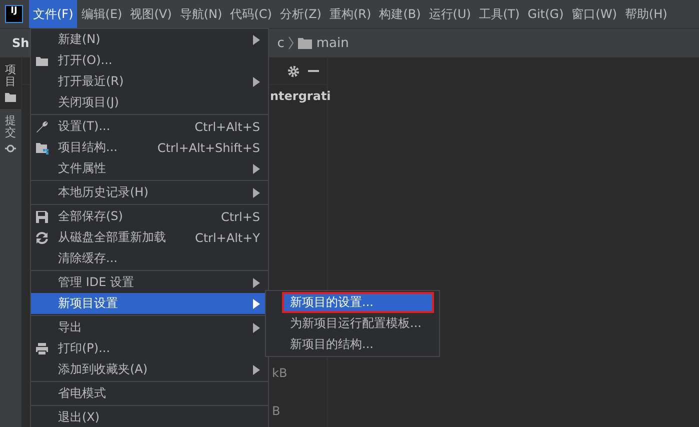  I want to click on breadcrumb-item: c, so click(280, 43).